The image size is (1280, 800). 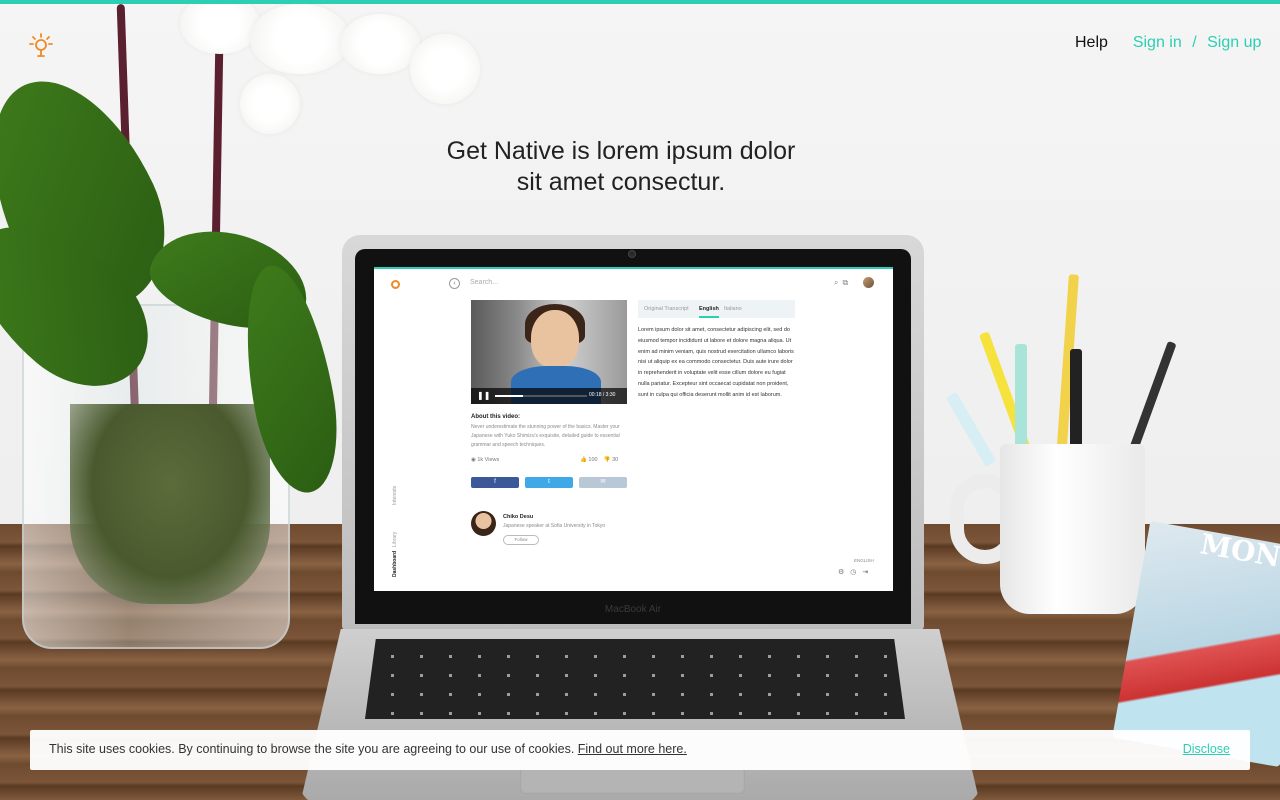 I want to click on likes-count: 100, so click(x=593, y=460).